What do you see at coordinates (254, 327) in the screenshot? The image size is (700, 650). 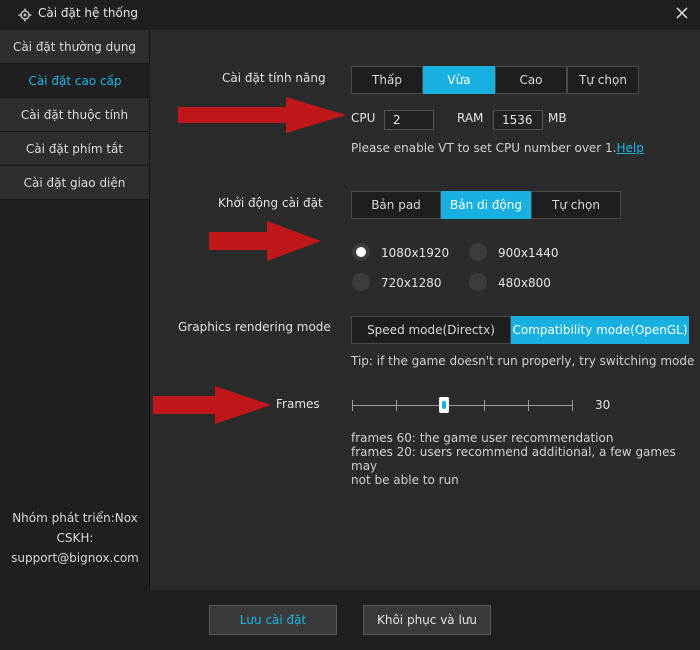 I see `graphics-label: Graphics rendering mode` at bounding box center [254, 327].